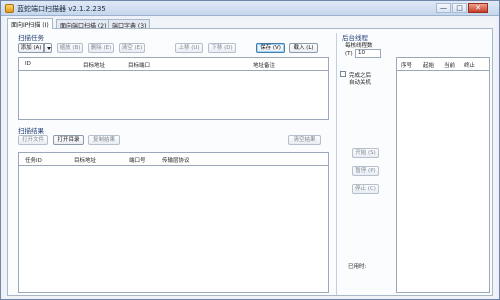  What do you see at coordinates (9, 8) in the screenshot?
I see `app-icon` at bounding box center [9, 8].